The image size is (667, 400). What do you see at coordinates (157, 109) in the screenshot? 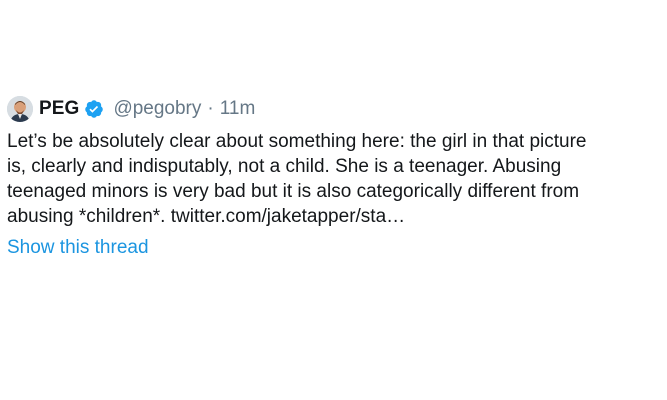
I see `user-handle: @pegobry` at bounding box center [157, 109].